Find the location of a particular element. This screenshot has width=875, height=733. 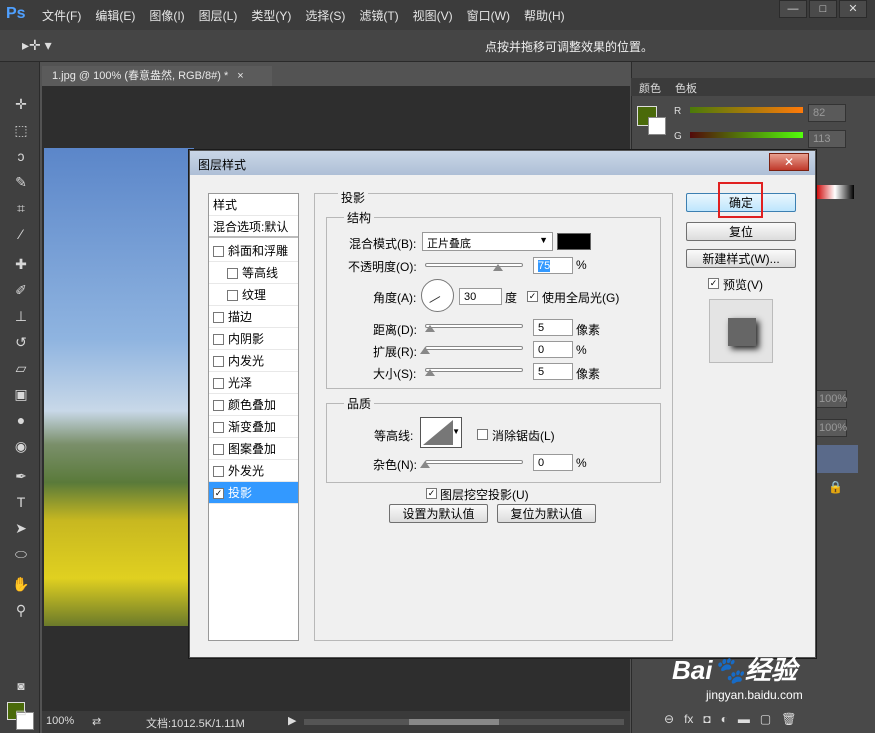

pen-tool-icon: ✒ is located at coordinates (21, 476).